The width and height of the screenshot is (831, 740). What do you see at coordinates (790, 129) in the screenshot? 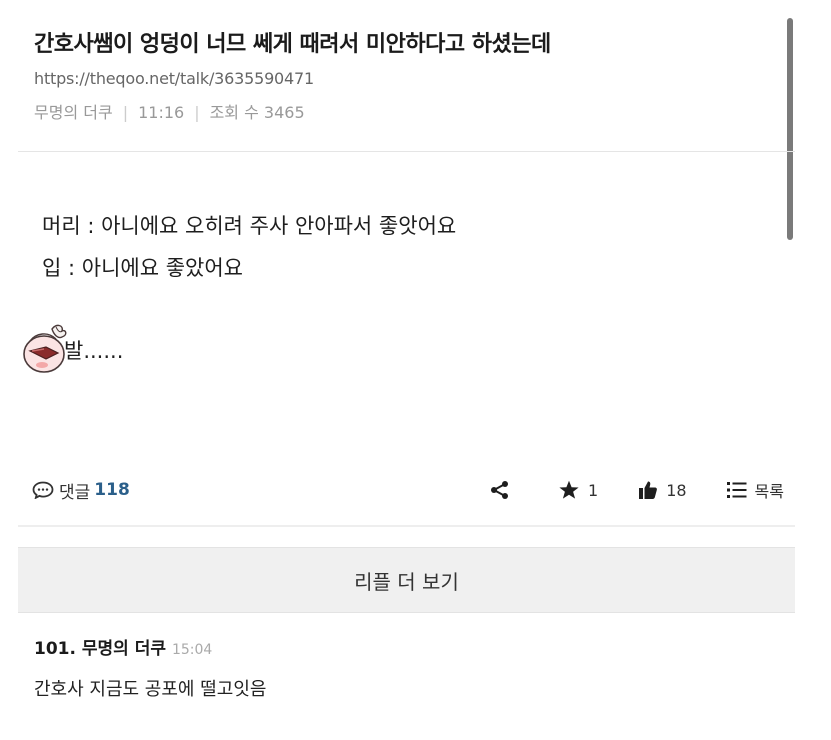
I see `scrollbar` at bounding box center [790, 129].